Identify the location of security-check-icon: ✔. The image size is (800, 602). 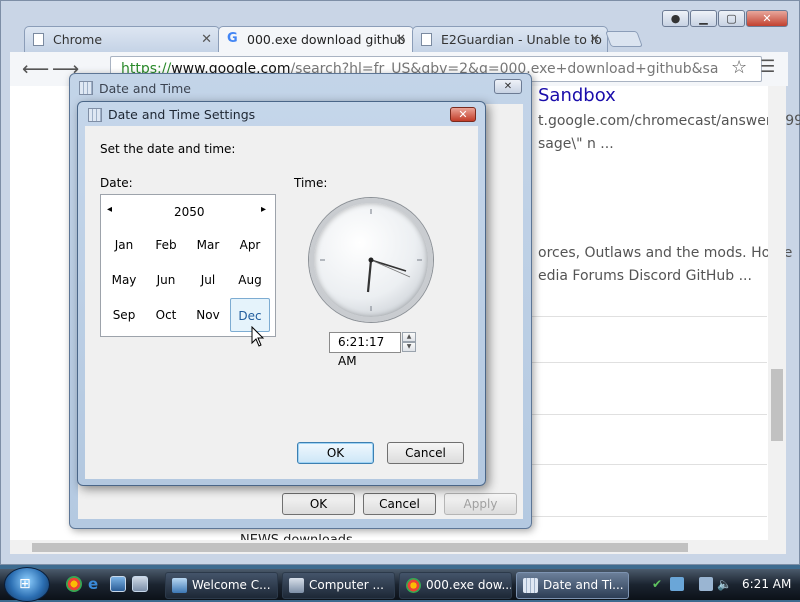
(659, 584).